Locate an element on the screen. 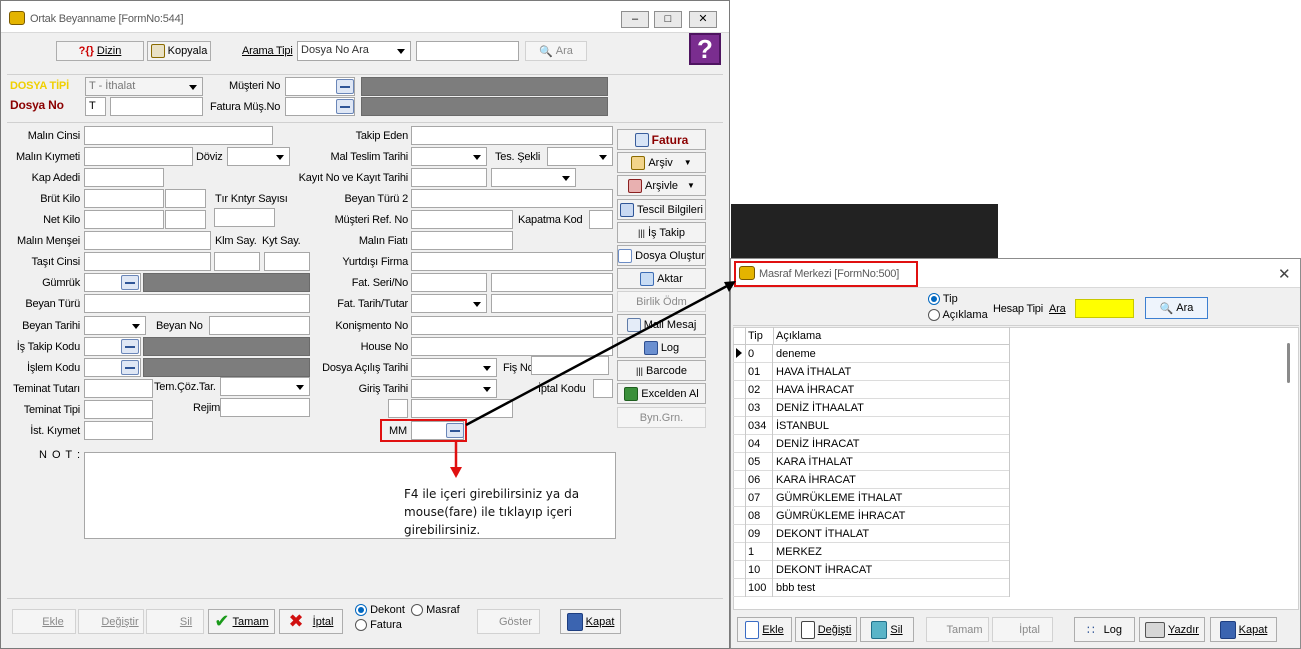 The width and height of the screenshot is (1301, 649). annotation-arrows is located at coordinates (593, 379).